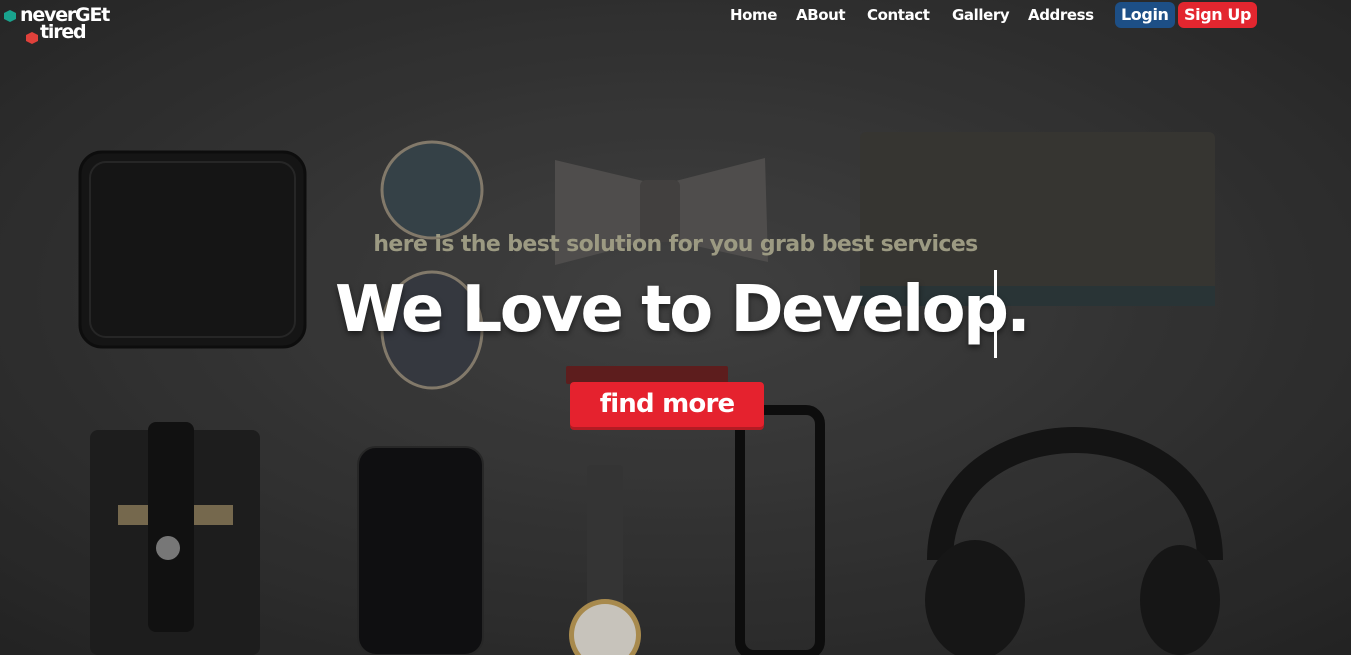 Image resolution: width=1351 pixels, height=655 pixels. Describe the element at coordinates (683, 310) in the screenshot. I see `hero-headline: We Love to Develop.` at that location.